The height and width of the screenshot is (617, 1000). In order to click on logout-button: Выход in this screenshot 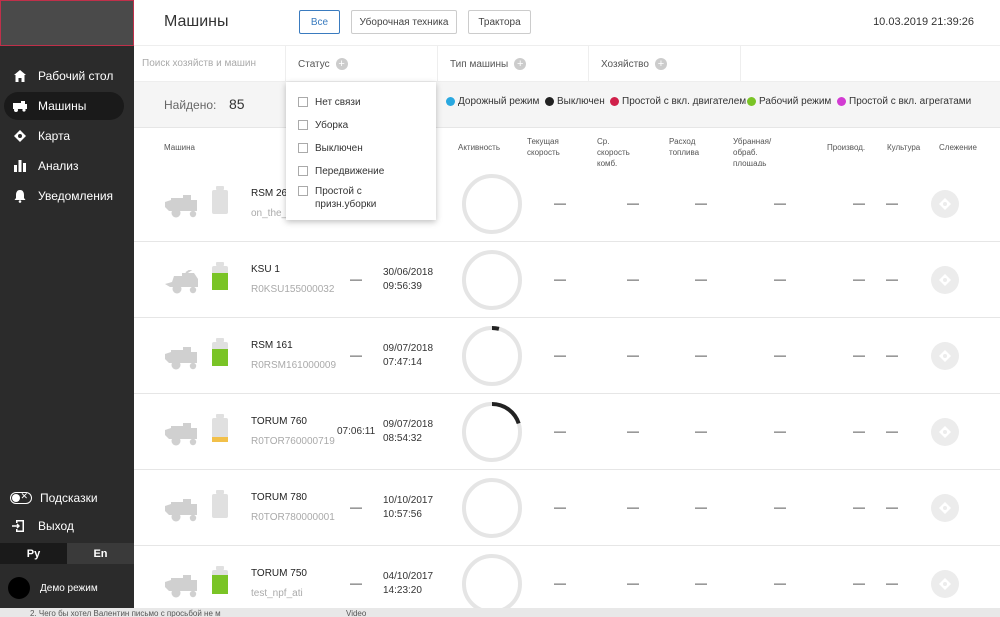, I will do `click(67, 526)`.